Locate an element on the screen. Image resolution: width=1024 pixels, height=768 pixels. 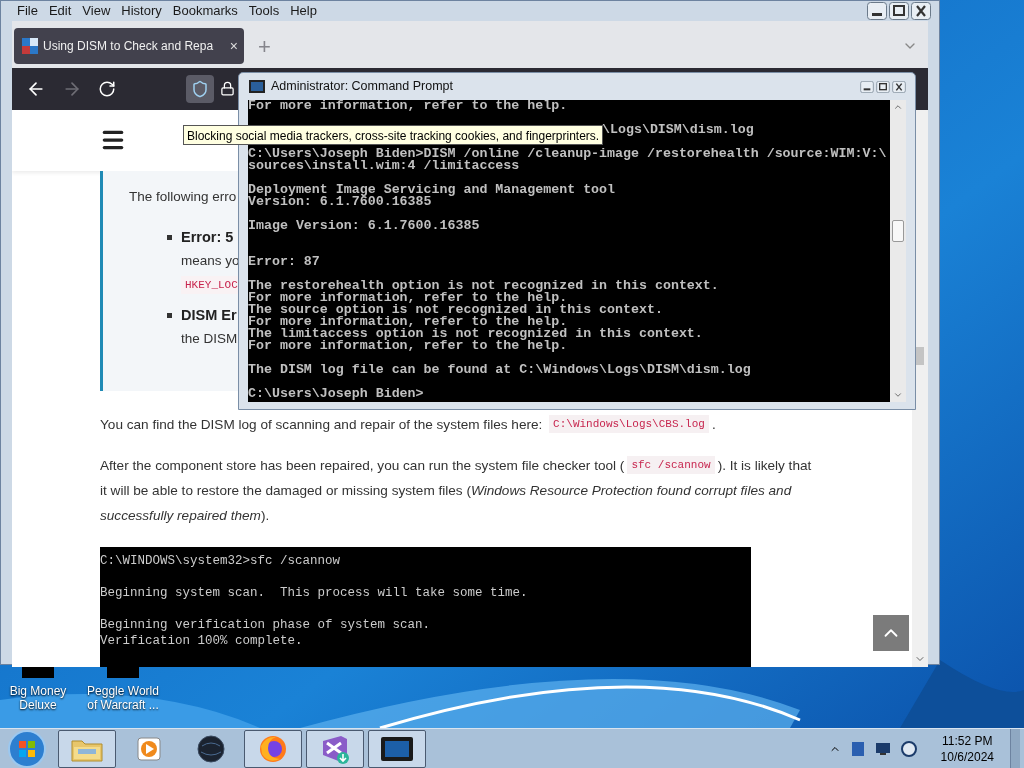
tracking-shield is located at coordinates (200, 88).